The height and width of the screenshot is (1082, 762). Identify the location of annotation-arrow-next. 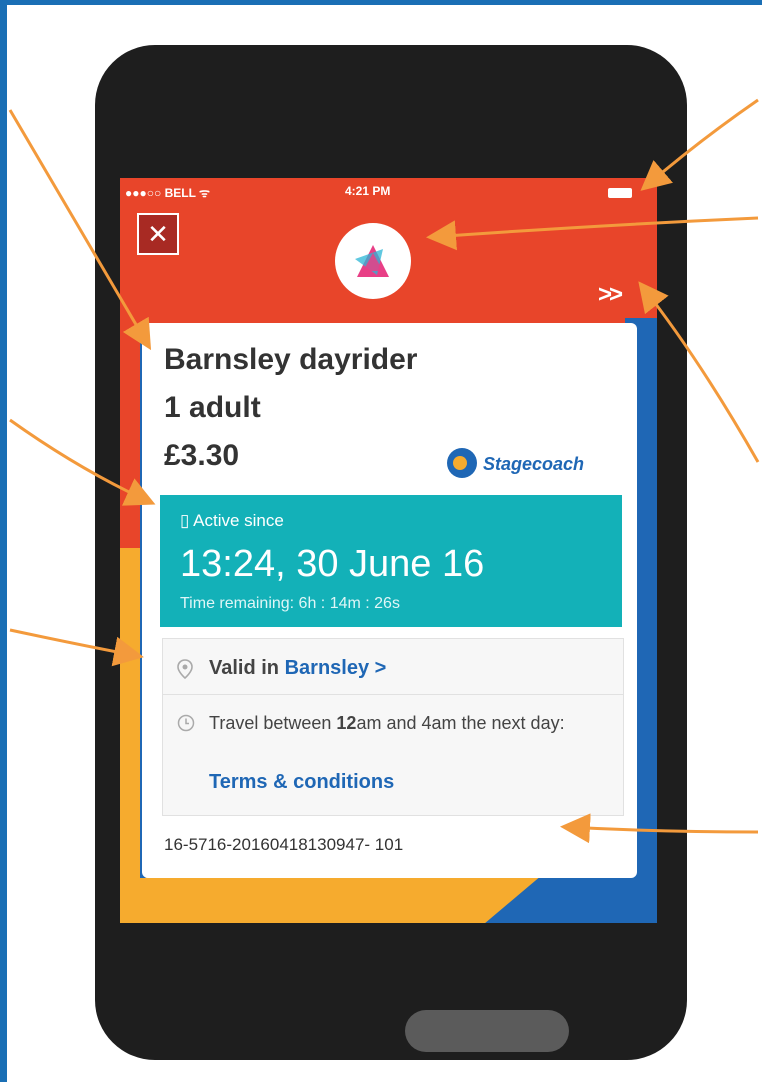
(699, 372).